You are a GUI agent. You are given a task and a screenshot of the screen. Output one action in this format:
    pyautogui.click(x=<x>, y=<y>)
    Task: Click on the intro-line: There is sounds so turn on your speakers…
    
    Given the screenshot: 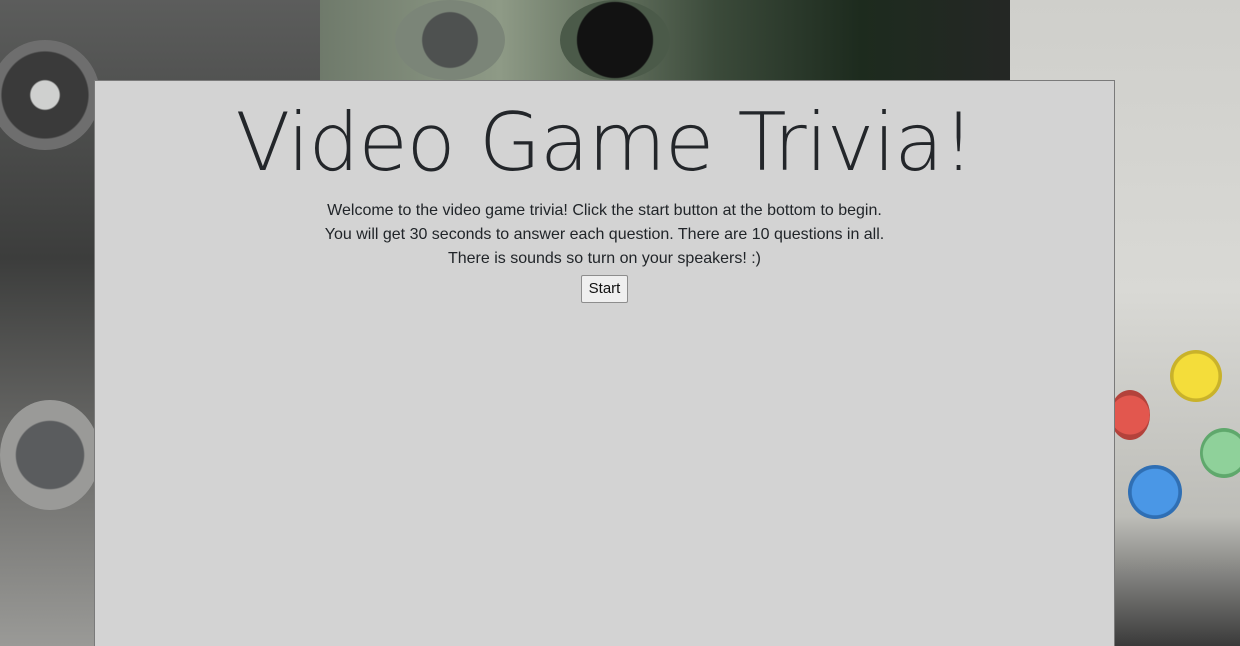 What is the action you would take?
    pyautogui.click(x=604, y=258)
    